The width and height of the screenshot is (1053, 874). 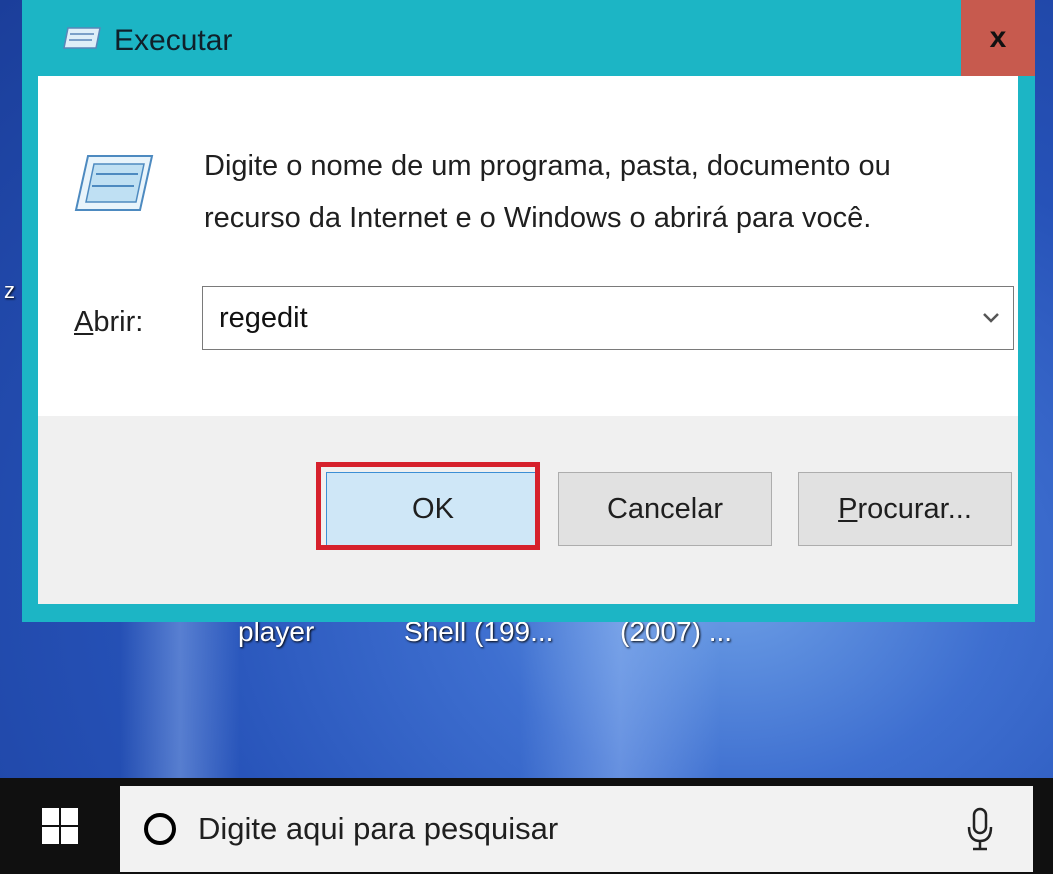 What do you see at coordinates (665, 509) in the screenshot?
I see `cancel-button: Cancelar` at bounding box center [665, 509].